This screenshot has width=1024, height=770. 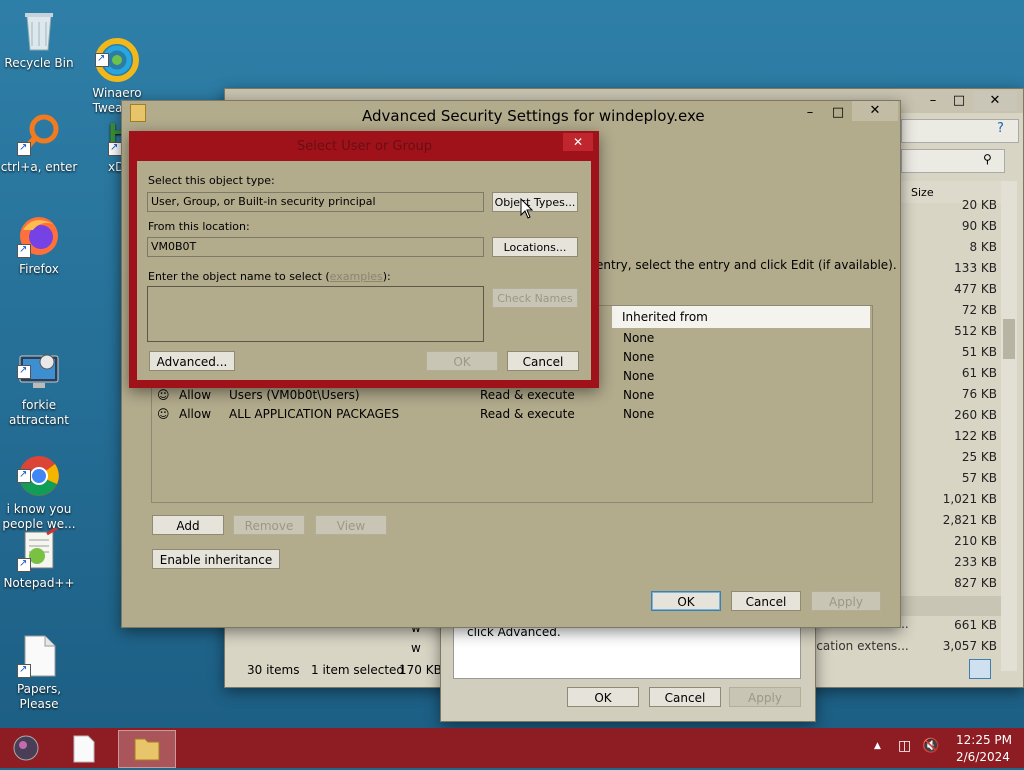 I want to click on firefox-icon, so click(x=39, y=236).